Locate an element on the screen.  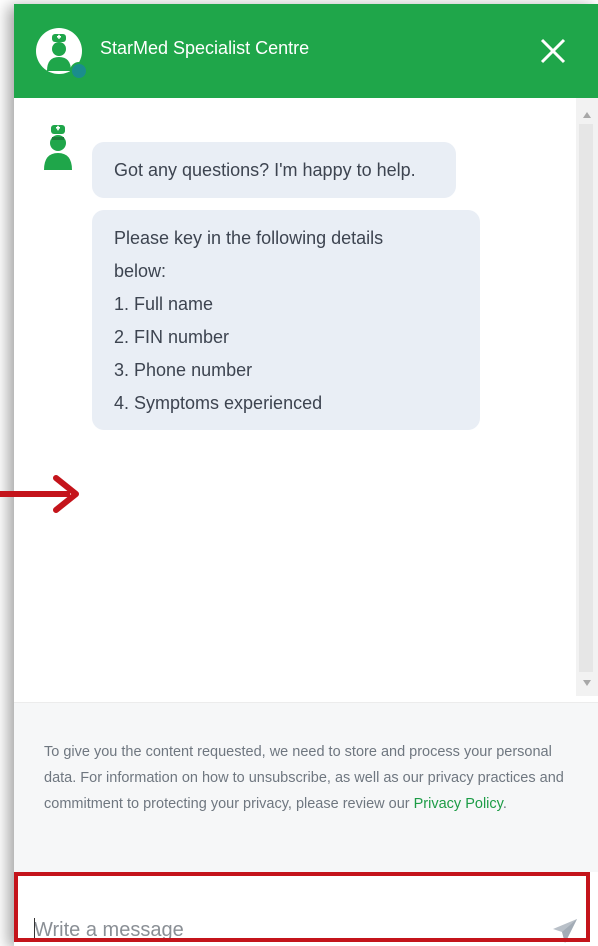
scrollbar-thumb is located at coordinates (586, 398).